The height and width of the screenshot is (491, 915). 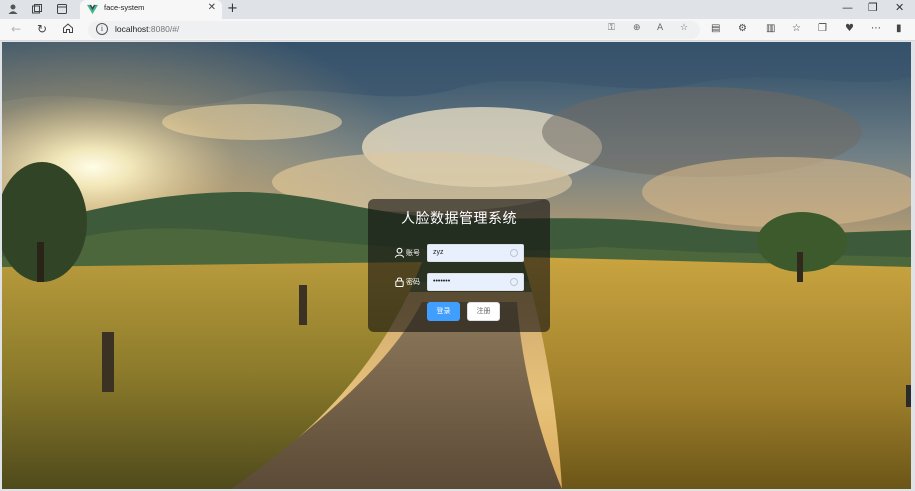 What do you see at coordinates (399, 282) in the screenshot?
I see `lock-icon` at bounding box center [399, 282].